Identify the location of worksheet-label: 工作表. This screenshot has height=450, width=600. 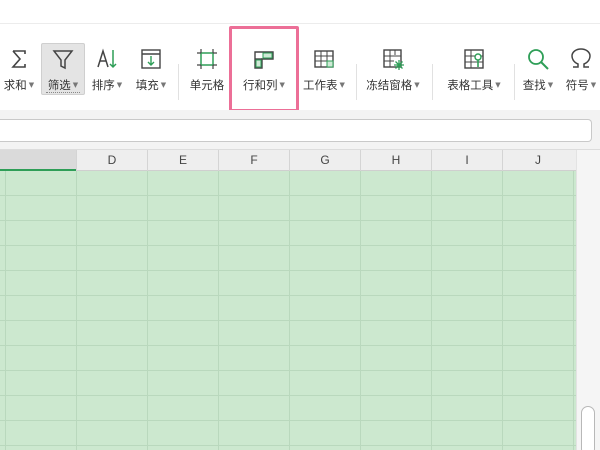
(320, 85).